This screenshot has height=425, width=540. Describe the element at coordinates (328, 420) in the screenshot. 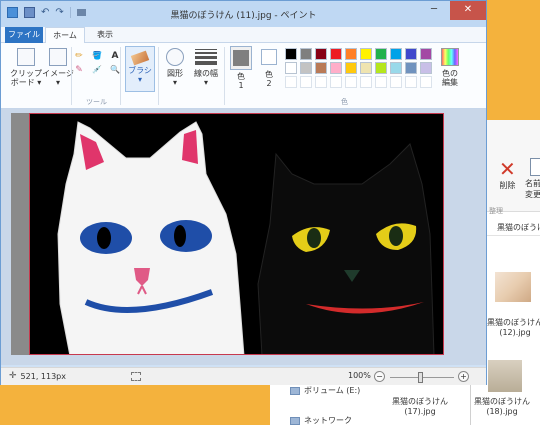

I see `nav-network-label: ネットワーク` at that location.